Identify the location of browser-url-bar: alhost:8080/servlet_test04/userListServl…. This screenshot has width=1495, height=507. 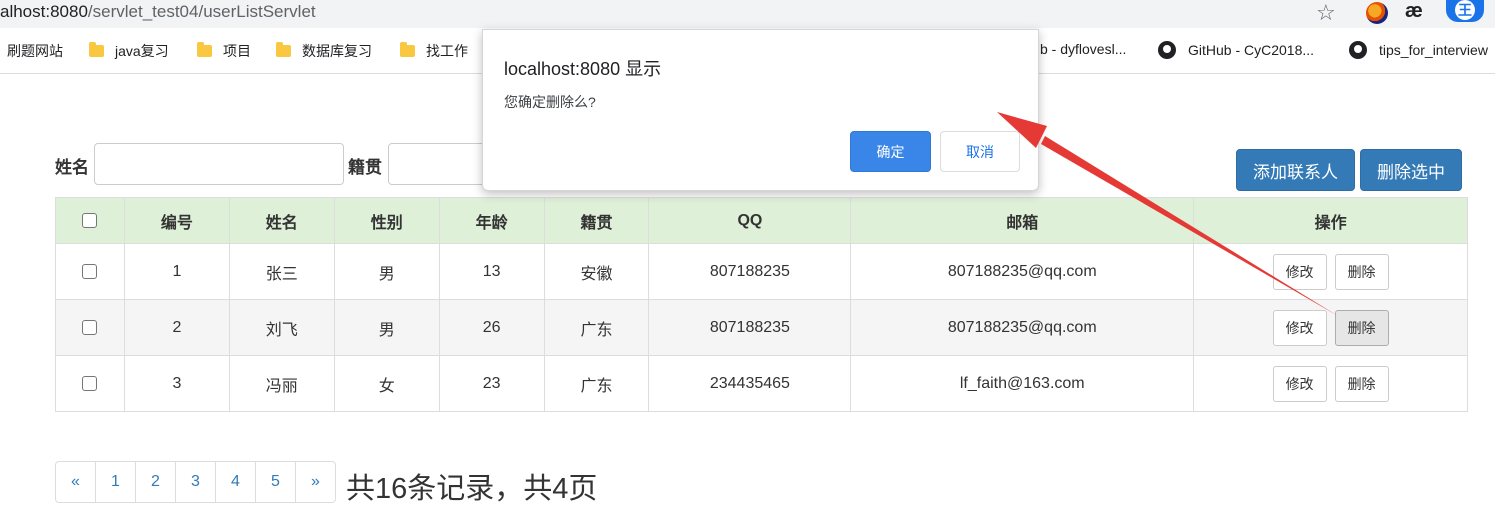
(747, 14).